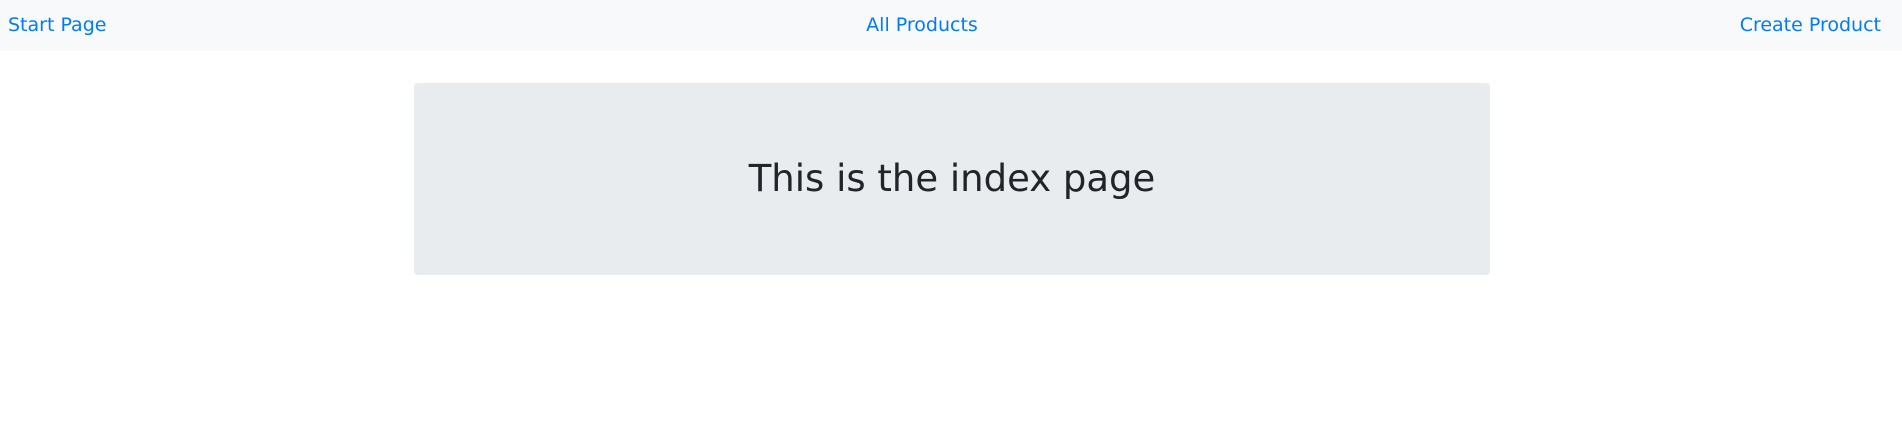  Describe the element at coordinates (1810, 25) in the screenshot. I see `nav-link-create-product: Create Product` at that location.